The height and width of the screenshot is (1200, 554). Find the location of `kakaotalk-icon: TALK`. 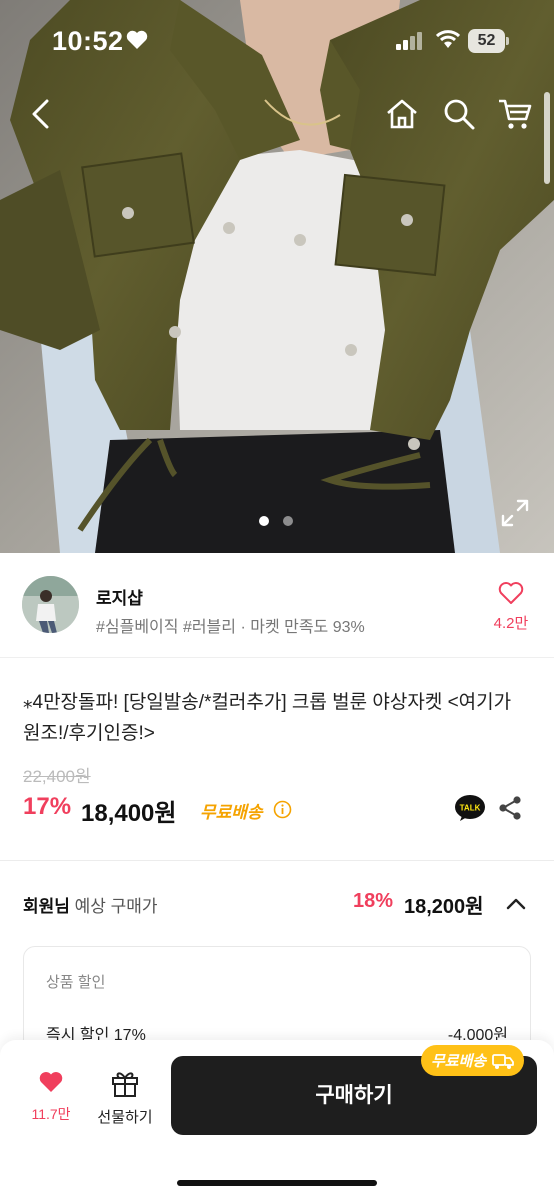

kakaotalk-icon: TALK is located at coordinates (470, 808).